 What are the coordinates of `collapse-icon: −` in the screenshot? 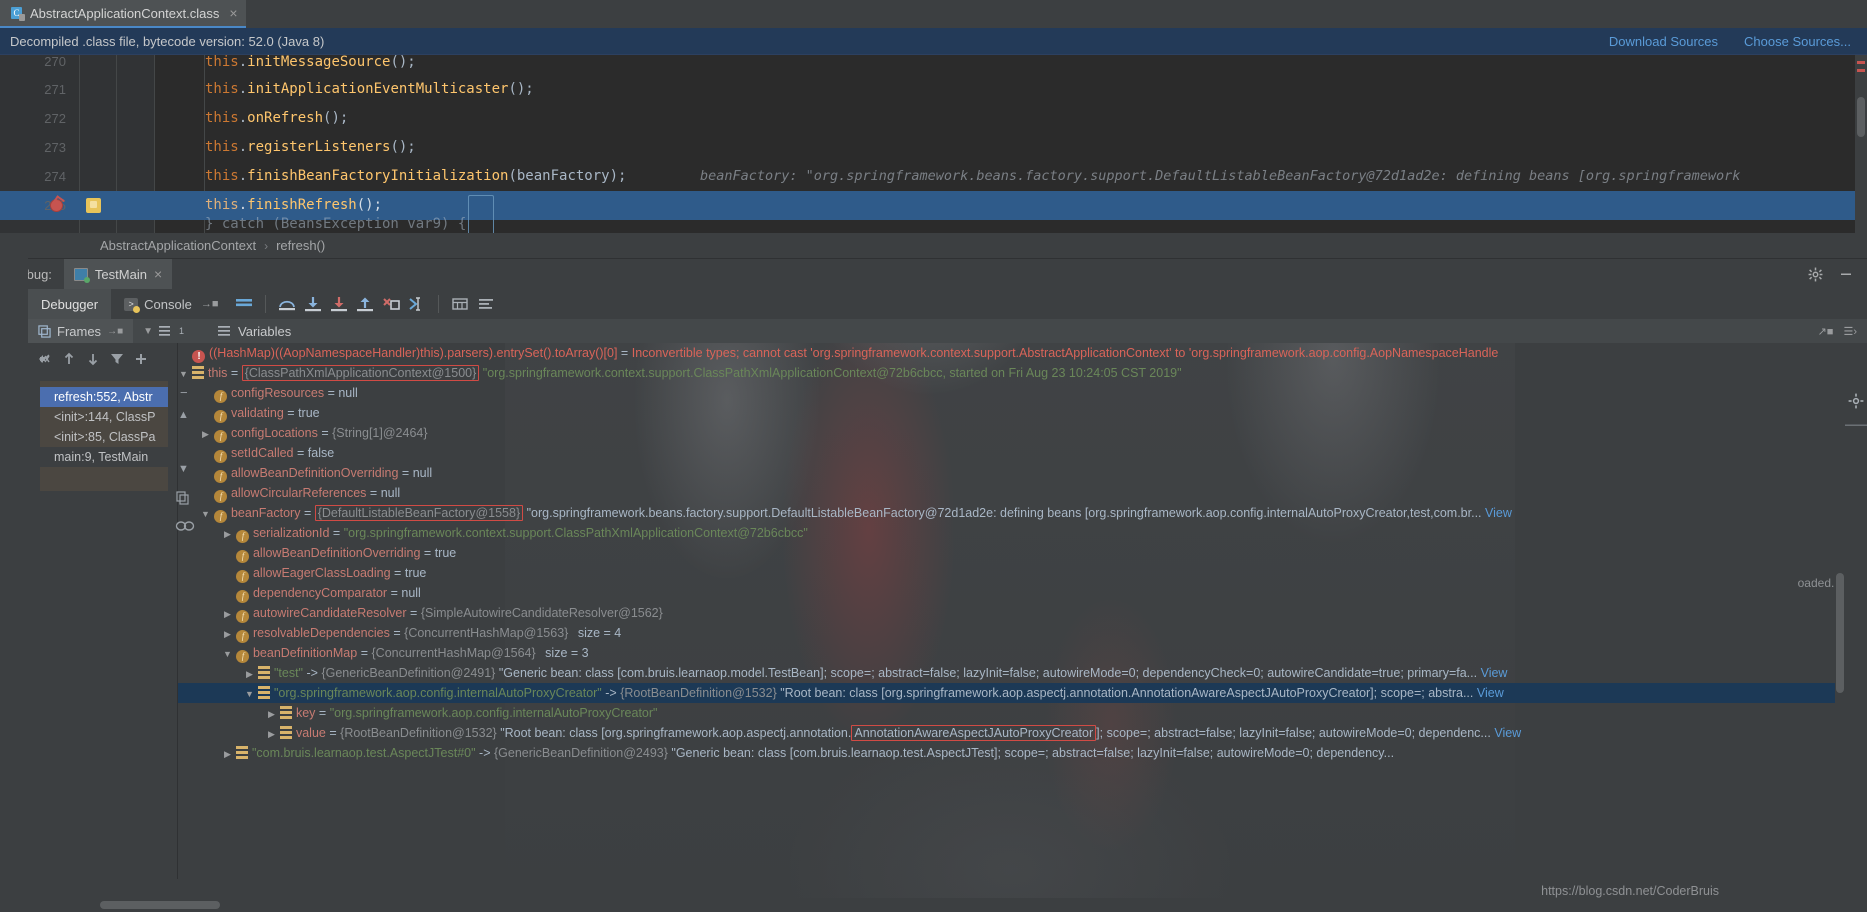 It's located at (184, 392).